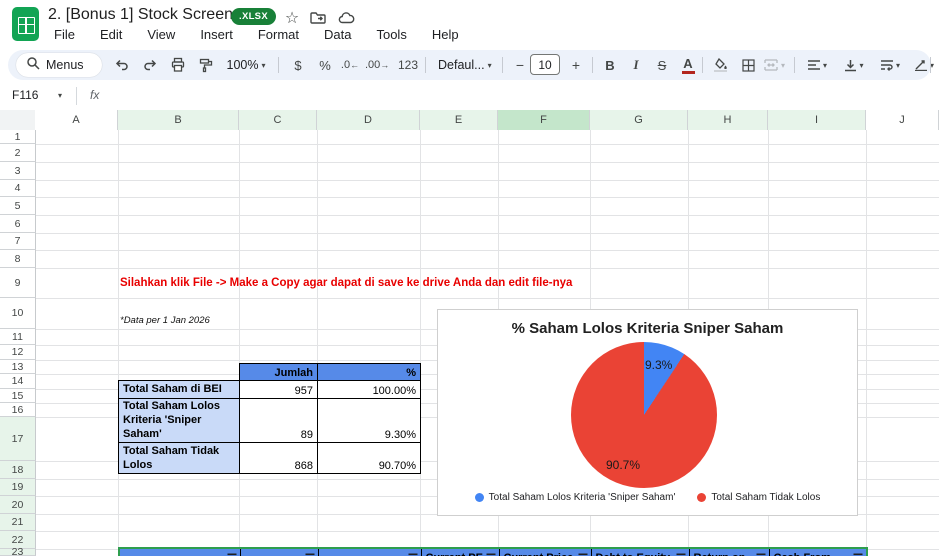 This screenshot has height=556, width=939. What do you see at coordinates (18, 171) in the screenshot?
I see `row-header-3: 3` at bounding box center [18, 171].